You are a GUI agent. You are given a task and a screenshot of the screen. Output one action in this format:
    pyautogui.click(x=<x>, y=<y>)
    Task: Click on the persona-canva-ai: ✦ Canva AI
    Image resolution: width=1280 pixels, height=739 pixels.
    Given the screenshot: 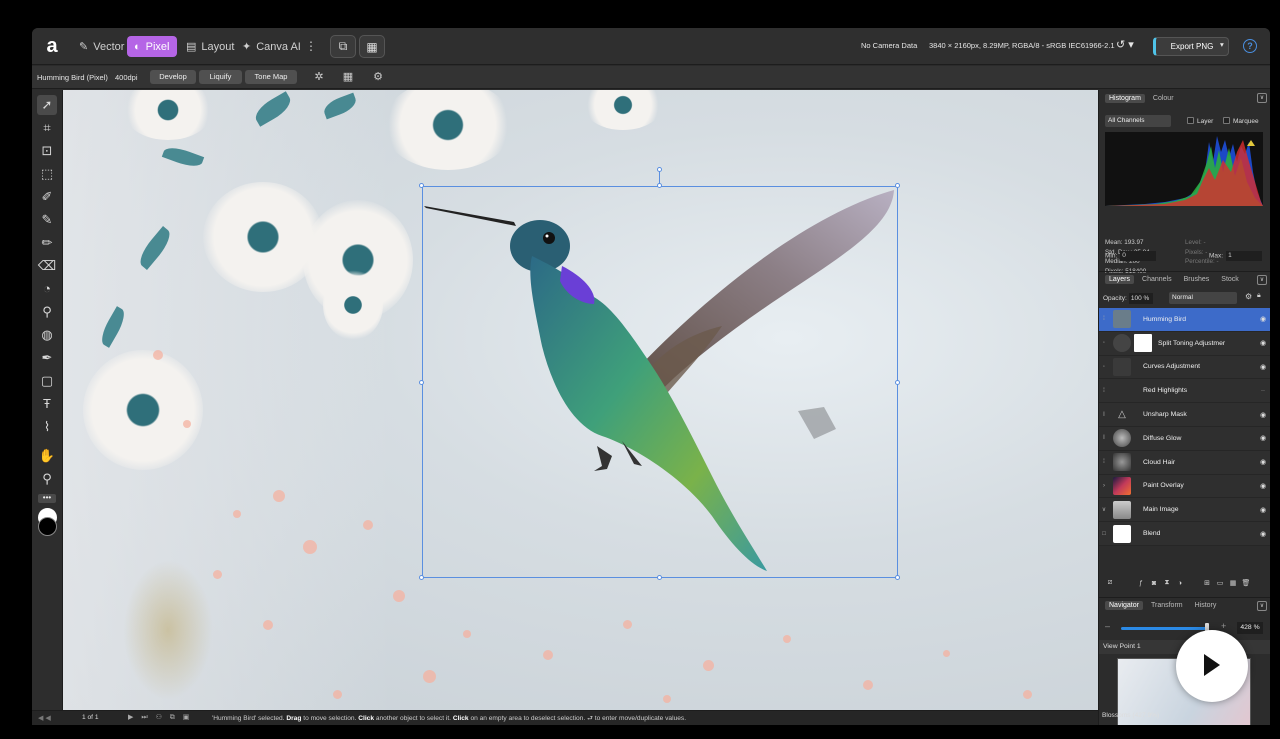 What is the action you would take?
    pyautogui.click(x=271, y=46)
    